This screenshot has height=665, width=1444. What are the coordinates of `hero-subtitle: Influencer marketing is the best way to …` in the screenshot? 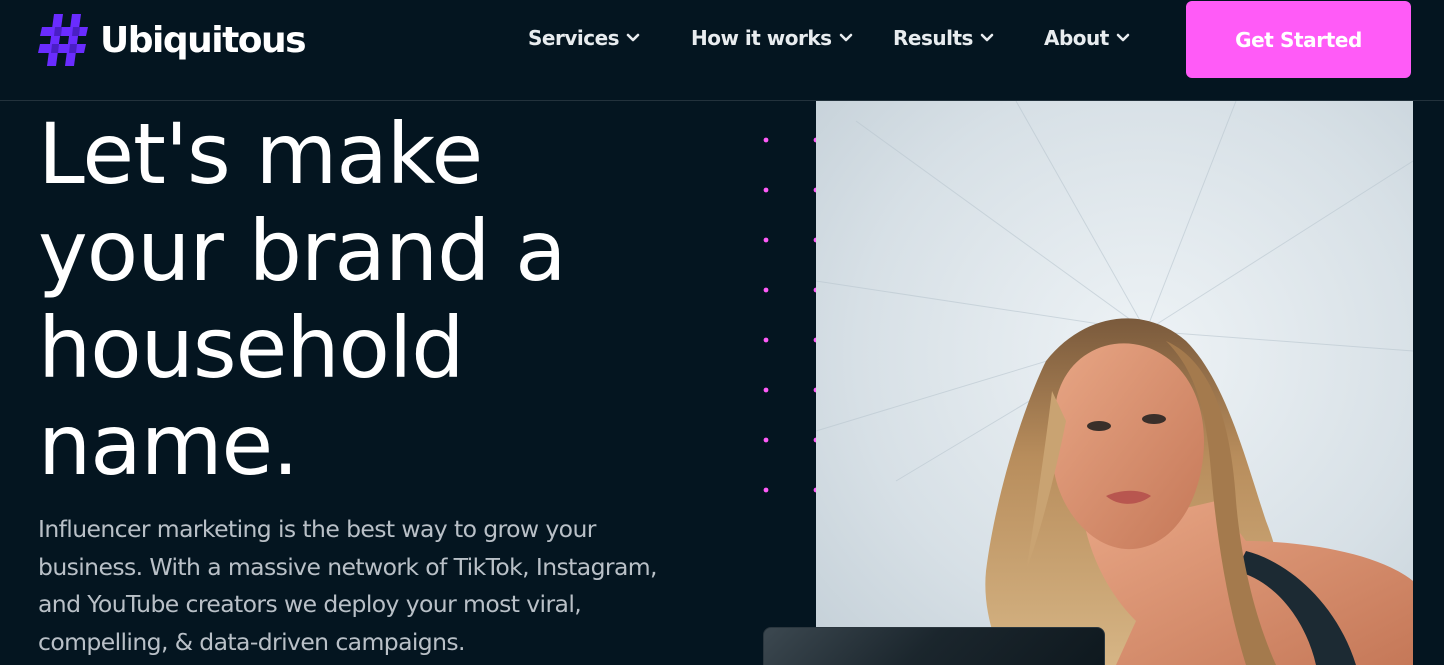 It's located at (348, 585).